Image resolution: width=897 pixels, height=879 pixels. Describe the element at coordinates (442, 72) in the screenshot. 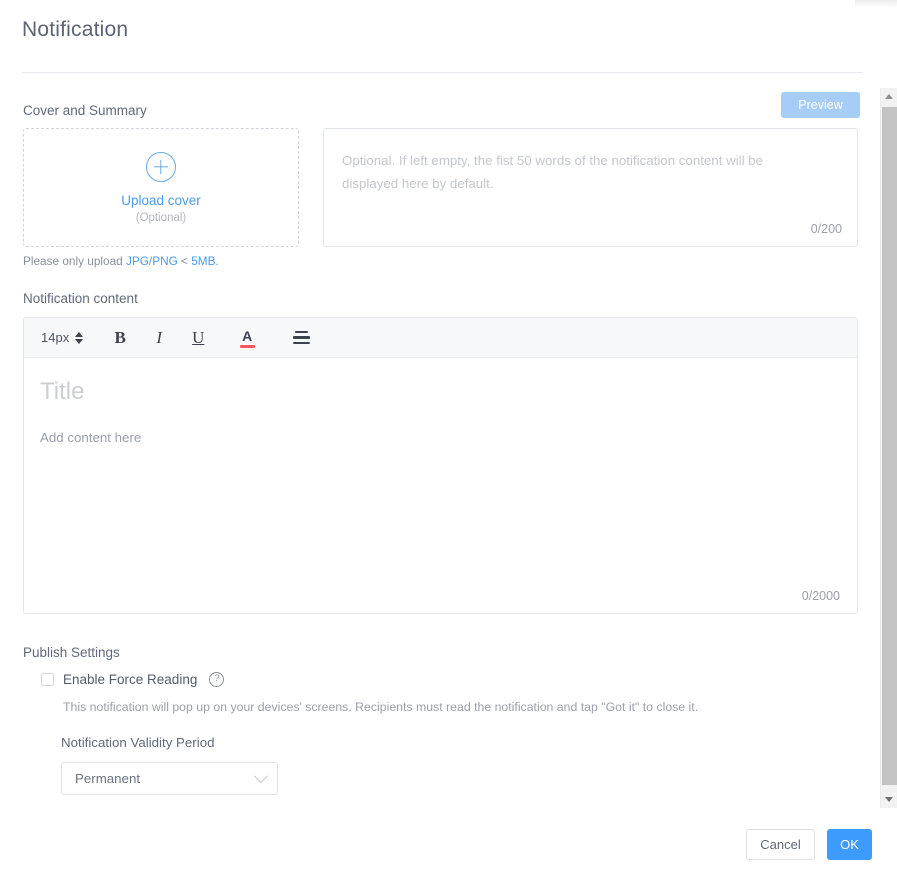

I see `header-divider` at that location.